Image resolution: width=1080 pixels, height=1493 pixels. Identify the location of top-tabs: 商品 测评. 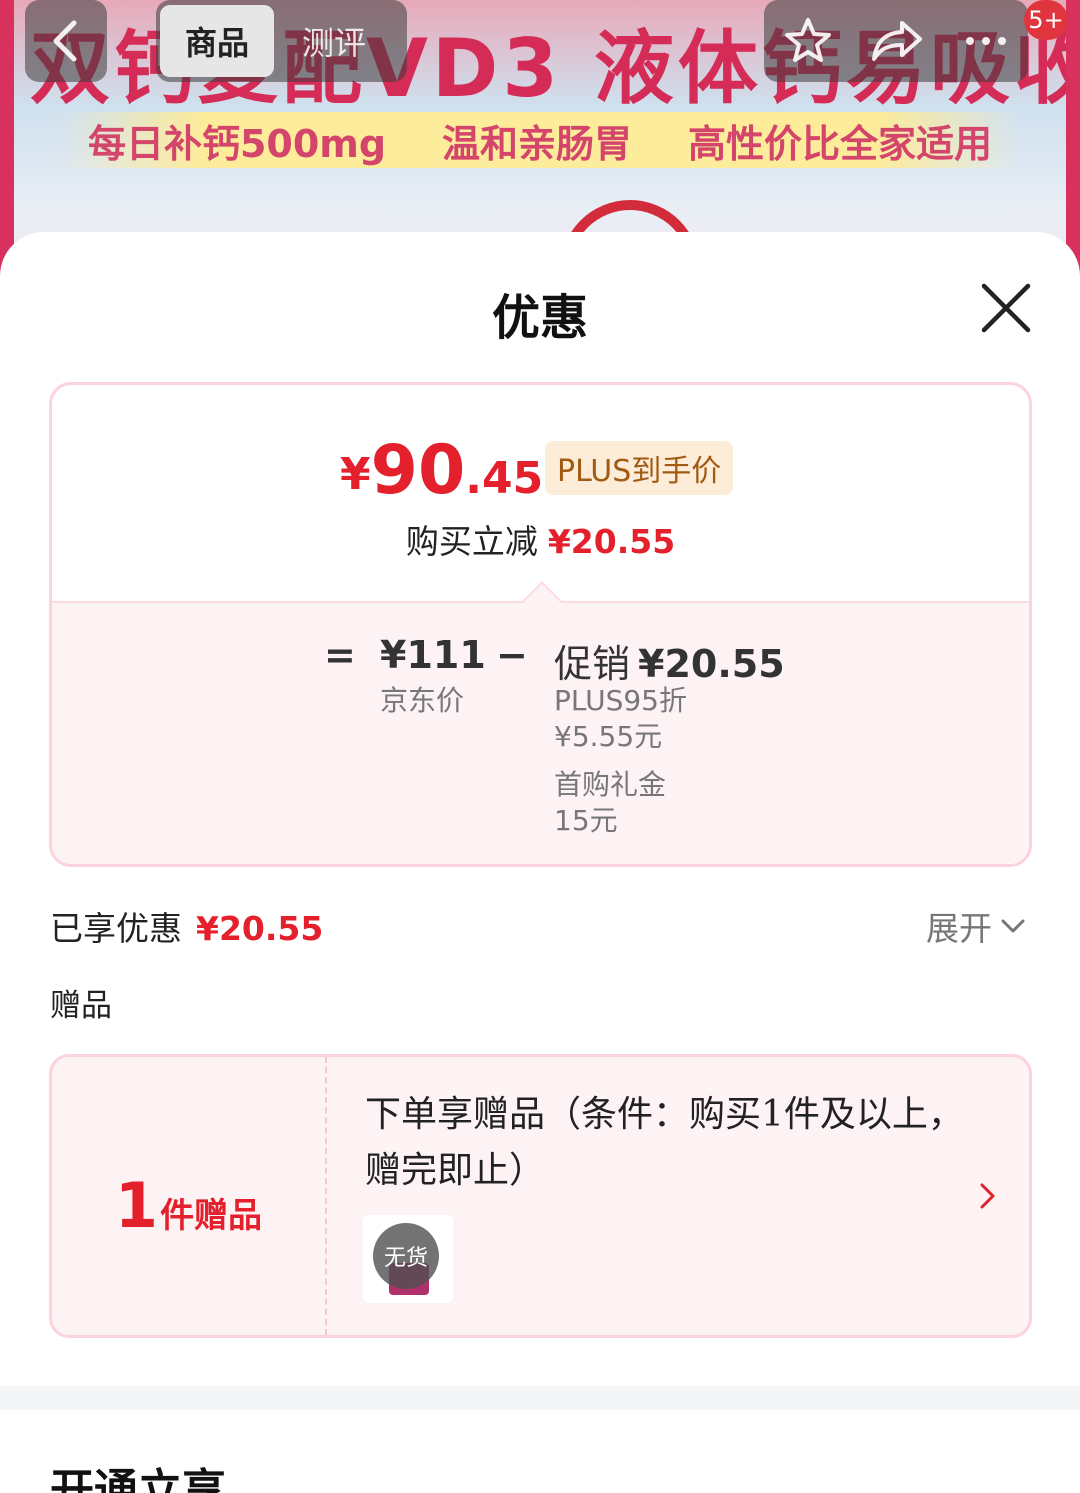
(281, 41).